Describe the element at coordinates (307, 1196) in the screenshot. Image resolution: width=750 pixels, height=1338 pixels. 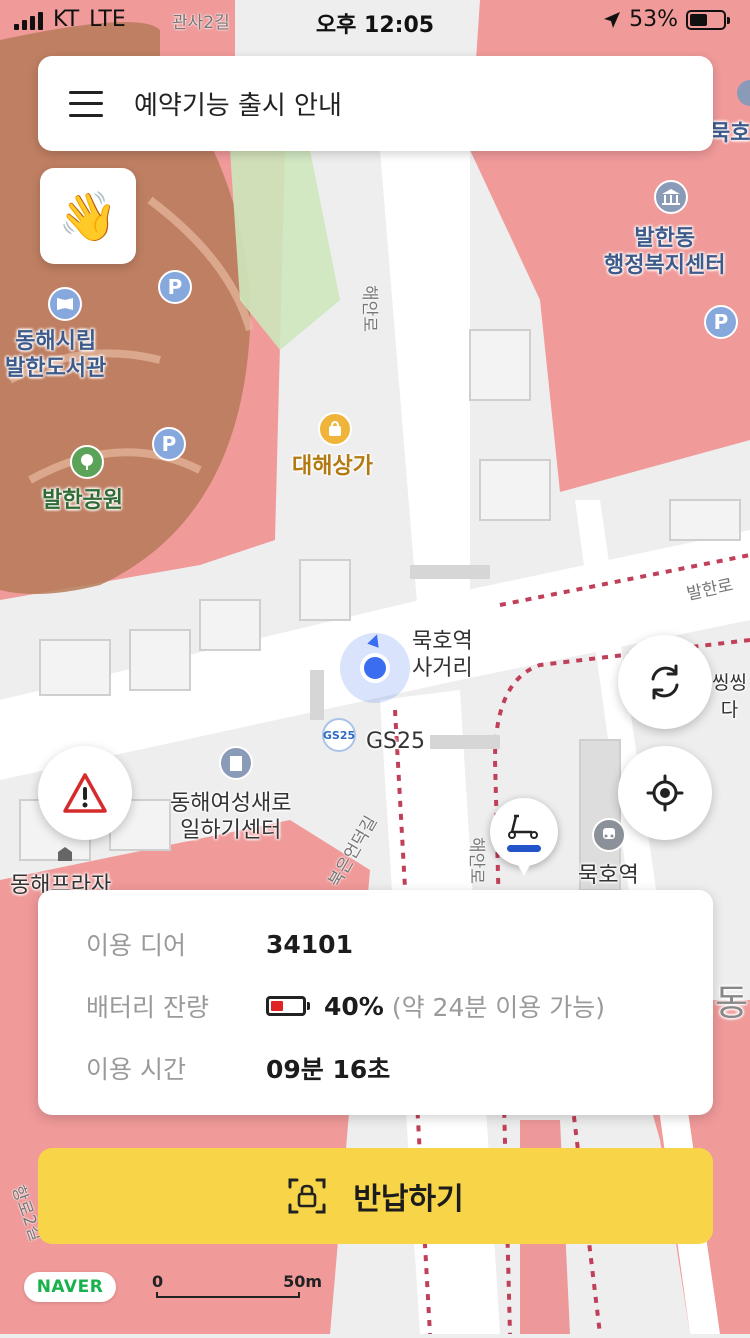
I see `qr-lock-icon` at that location.